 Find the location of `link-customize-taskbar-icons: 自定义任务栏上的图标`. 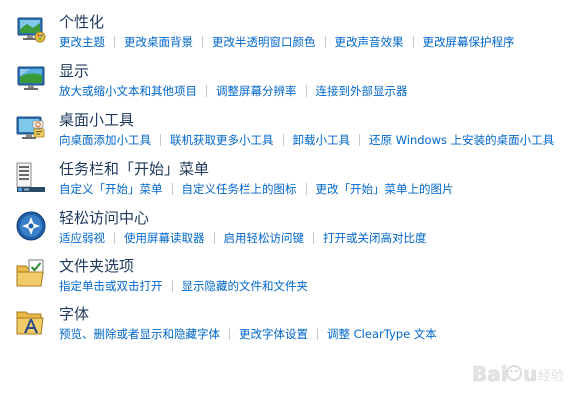

link-customize-taskbar-icons: 自定义任务栏上的图标 is located at coordinates (239, 189).